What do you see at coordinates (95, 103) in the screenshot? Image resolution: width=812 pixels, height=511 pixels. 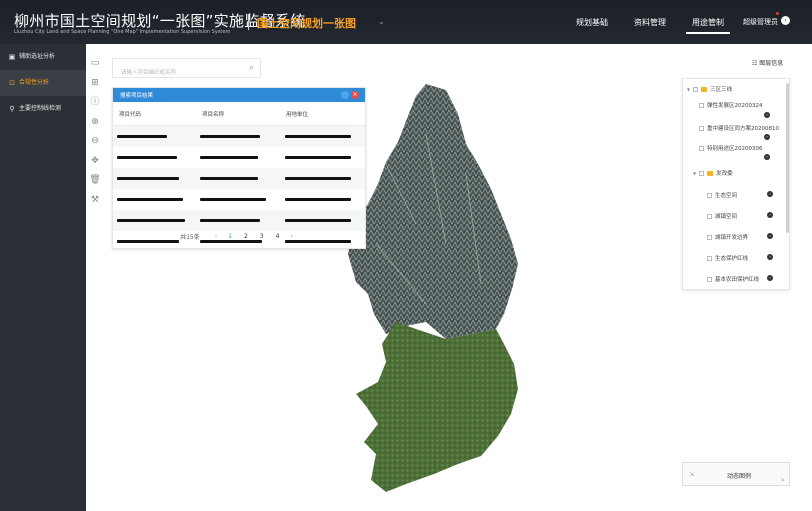 I see `info-icon: ⓘ` at bounding box center [95, 103].